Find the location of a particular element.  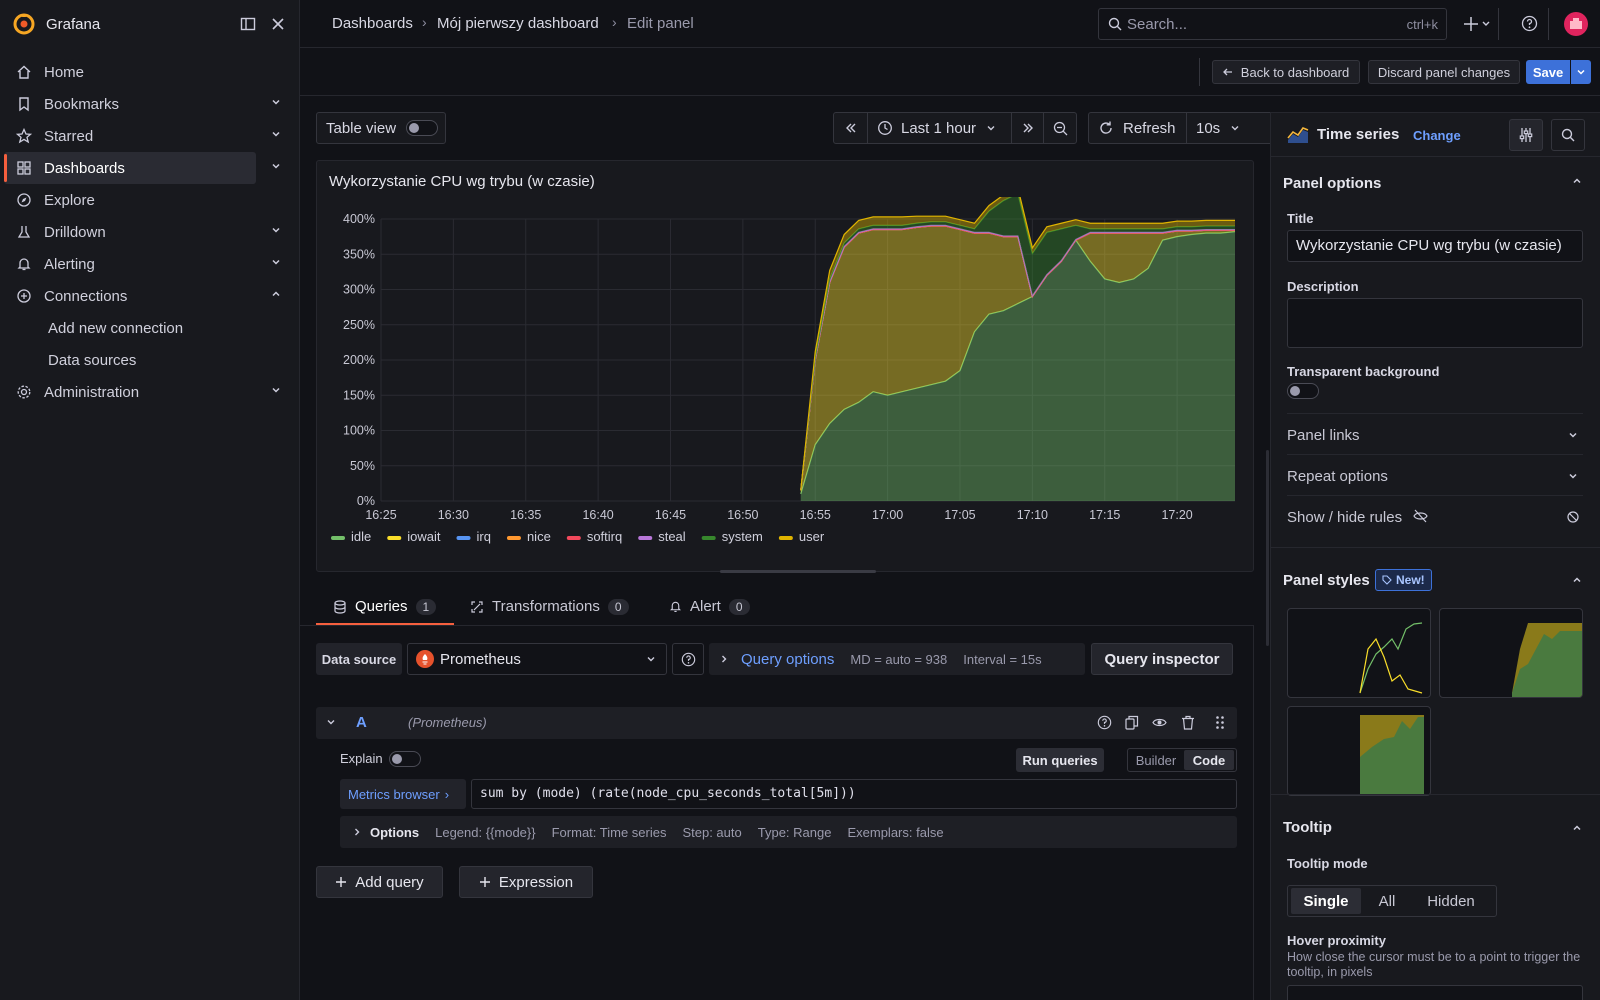

tooltip-mode-single: Single is located at coordinates (1326, 901).